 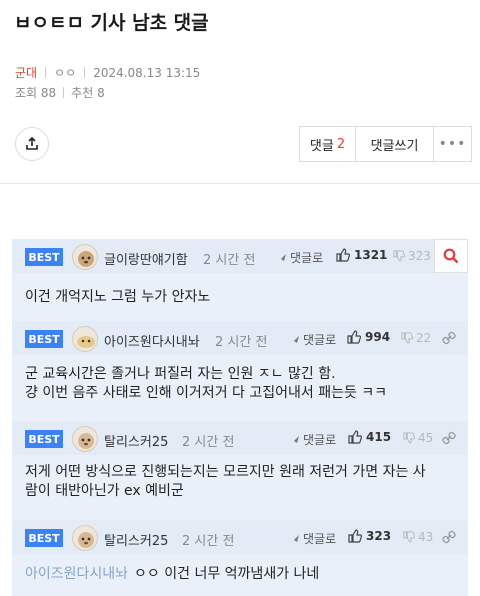 I want to click on like-button: 415, so click(x=369, y=437).